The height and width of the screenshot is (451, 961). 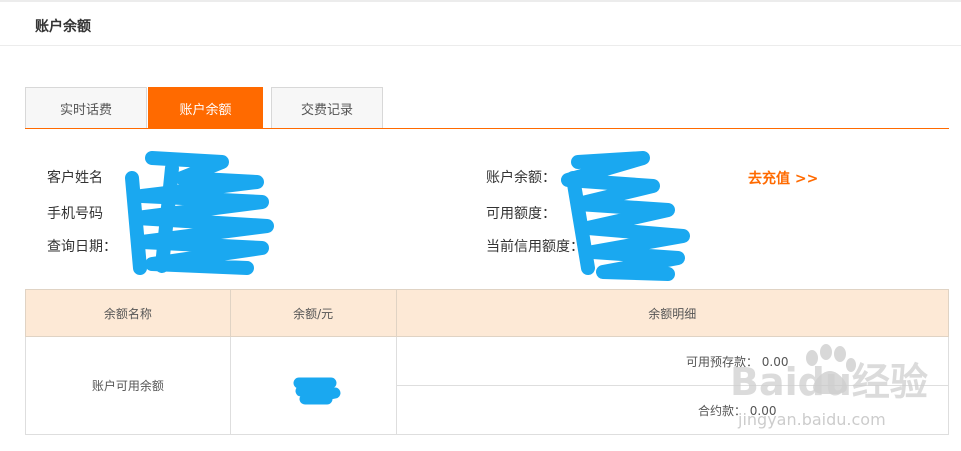 What do you see at coordinates (313, 313) in the screenshot?
I see `column-header-amount: 余额/元` at bounding box center [313, 313].